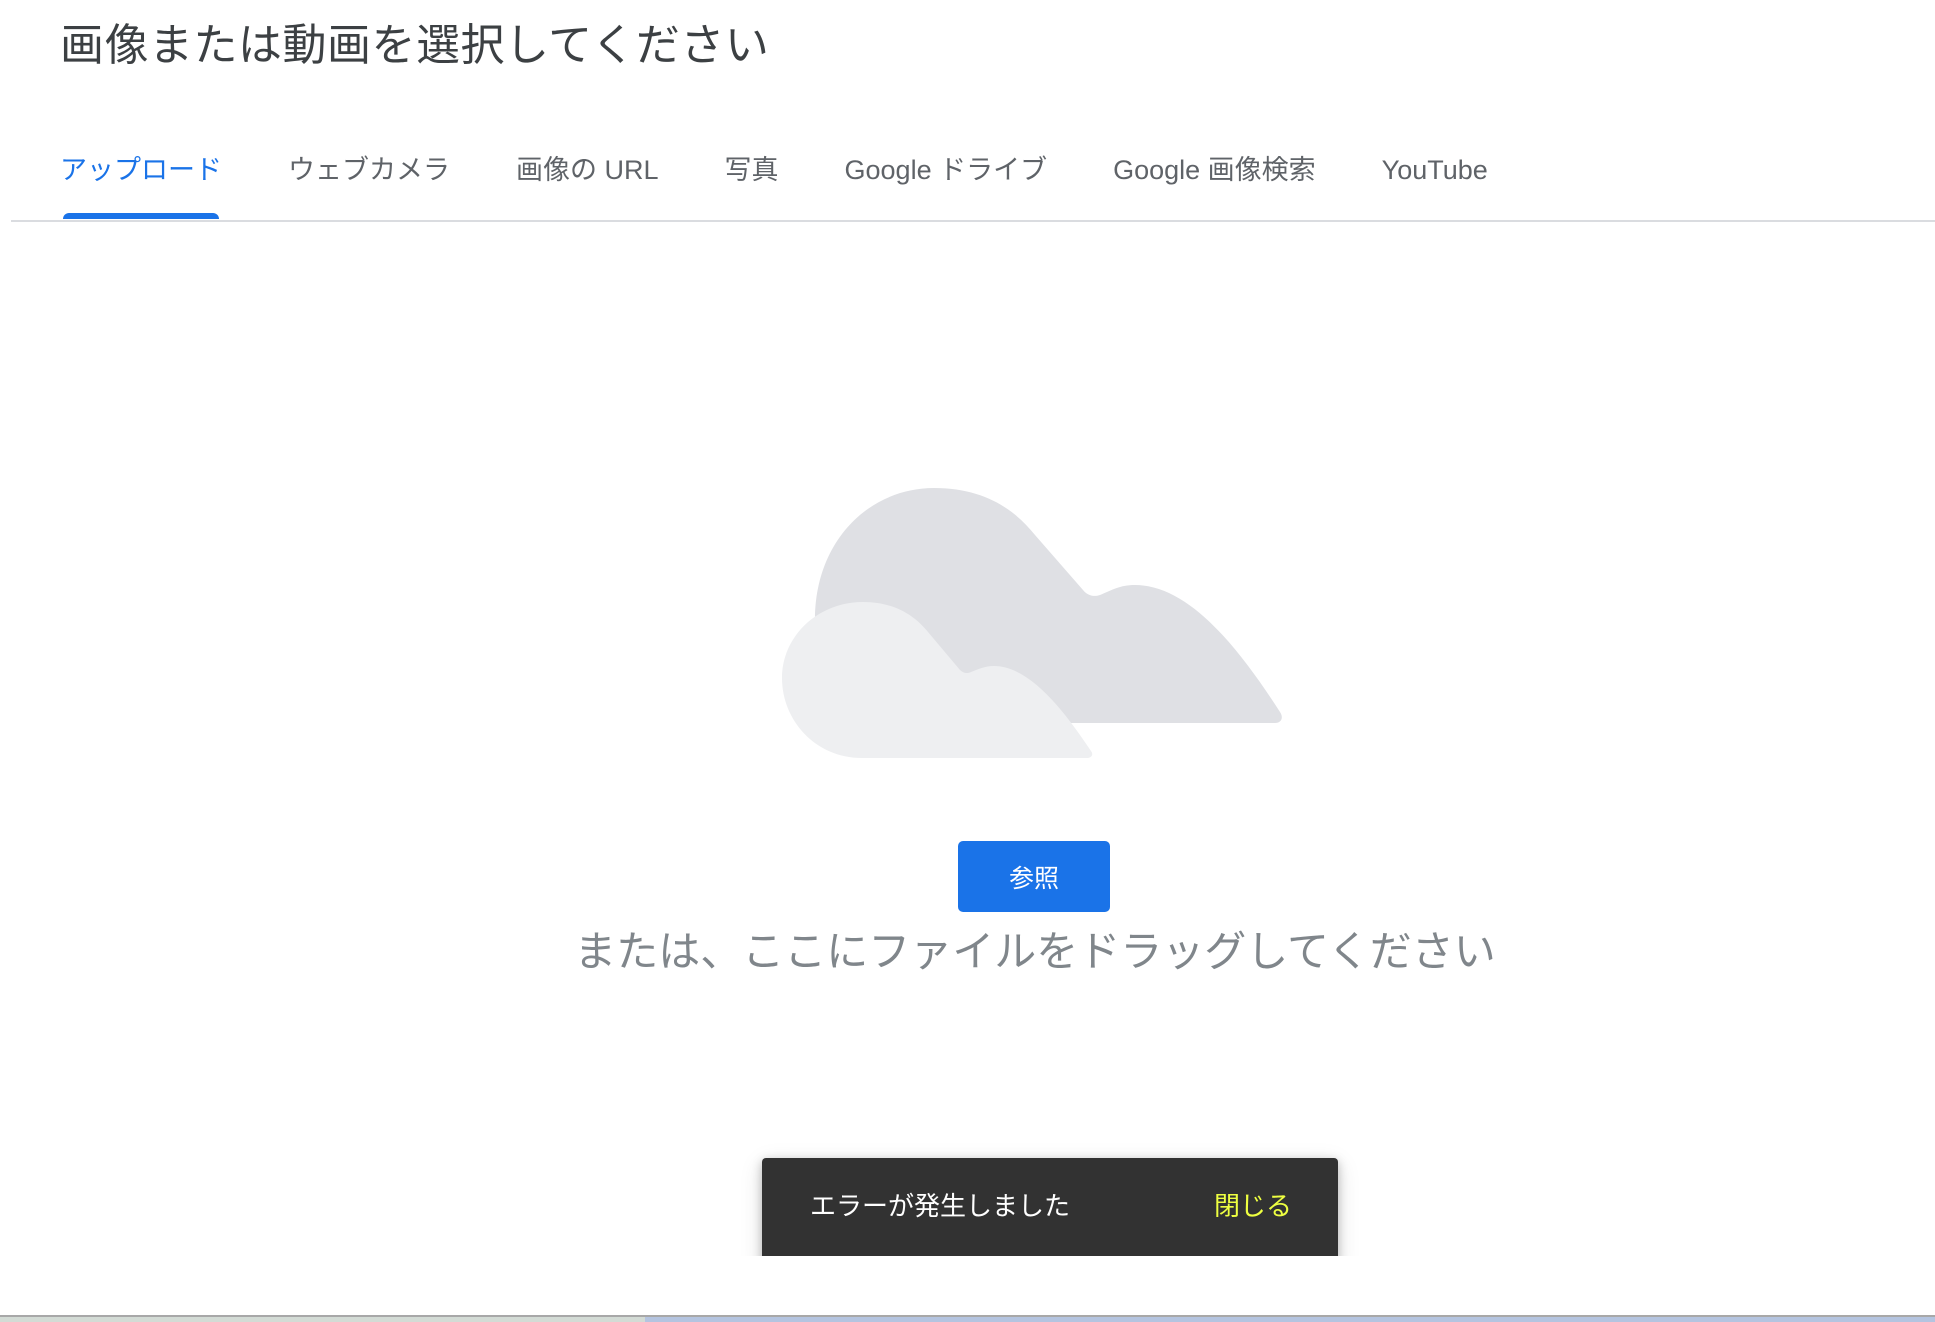  I want to click on tab-label: ウェブカメラ, so click(369, 170).